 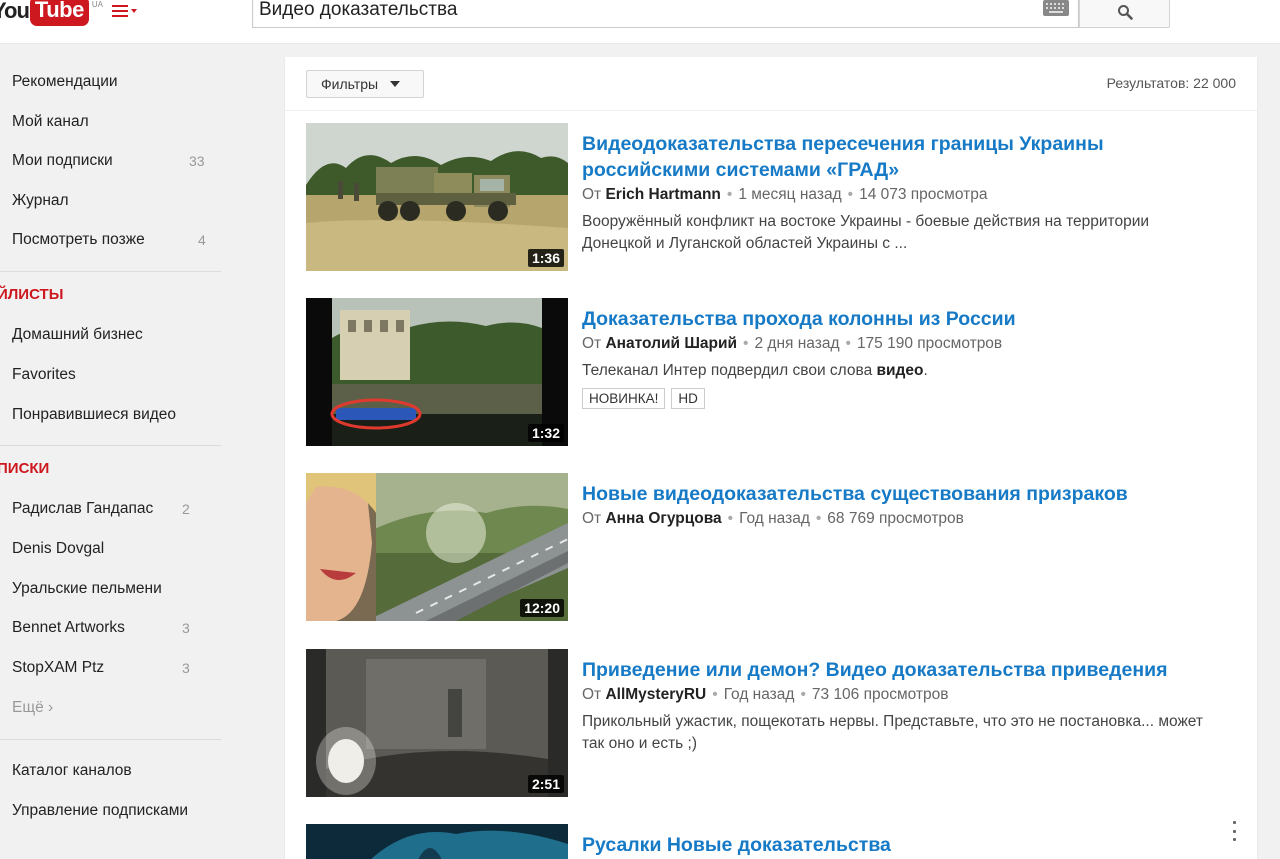 I want to click on sidebar-item-playlist: Favorites, so click(x=117, y=375).